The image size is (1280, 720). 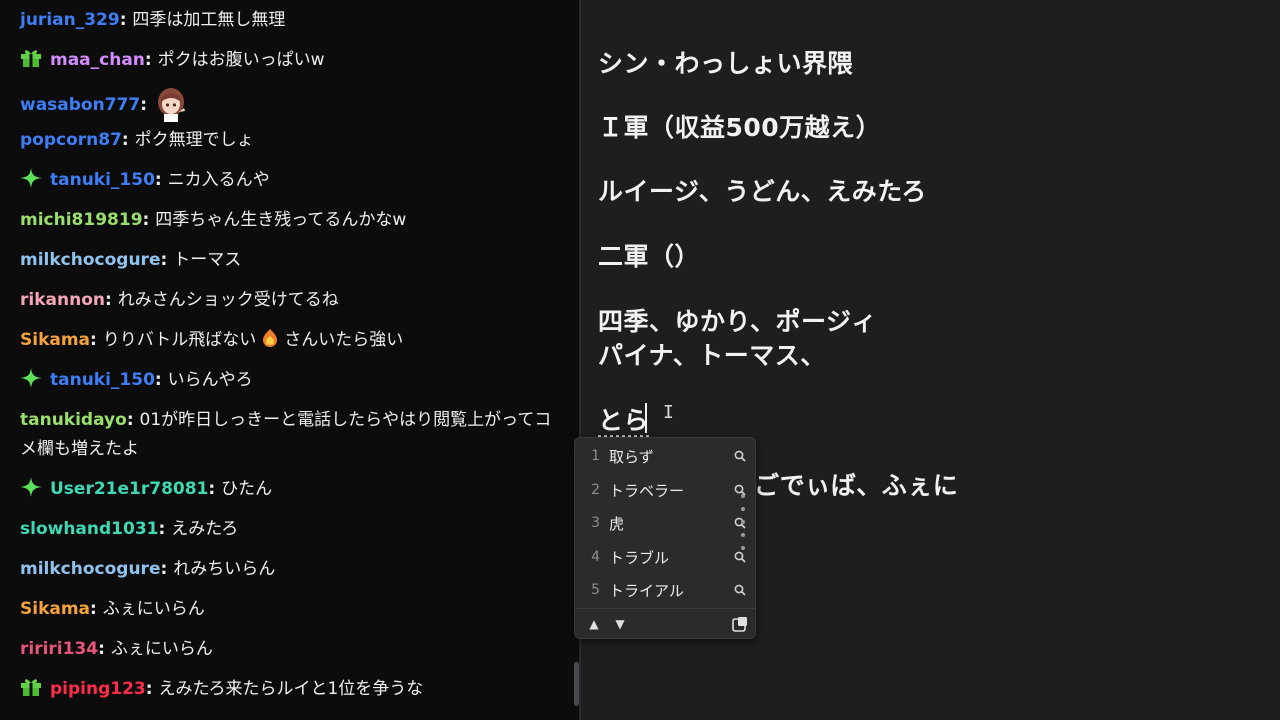 What do you see at coordinates (62, 300) in the screenshot?
I see `chat-username: rikannon` at bounding box center [62, 300].